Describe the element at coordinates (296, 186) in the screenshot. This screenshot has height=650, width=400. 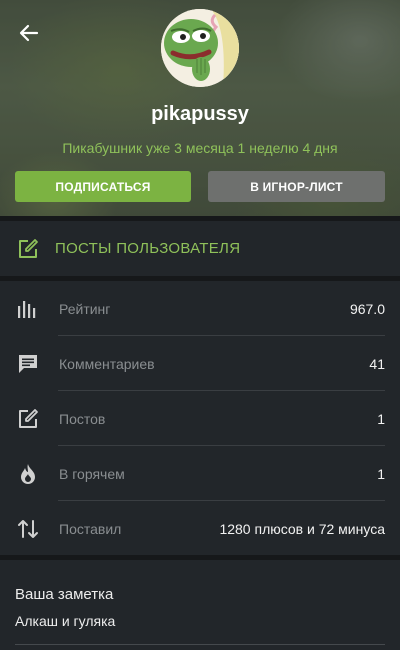
I see `ignore-list-button: В ИГНОР-ЛИСТ` at that location.